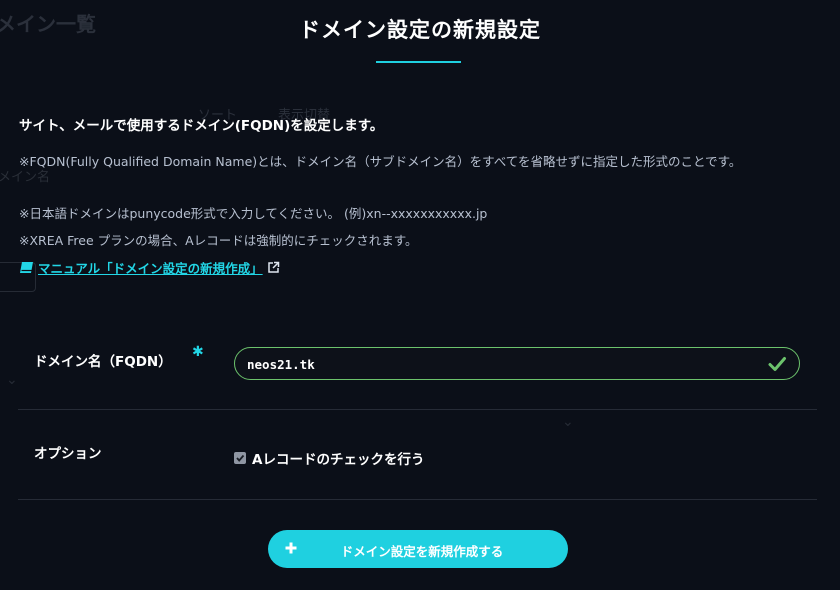 The height and width of the screenshot is (590, 840). Describe the element at coordinates (273, 267) in the screenshot. I see `external-link-icon` at that location.